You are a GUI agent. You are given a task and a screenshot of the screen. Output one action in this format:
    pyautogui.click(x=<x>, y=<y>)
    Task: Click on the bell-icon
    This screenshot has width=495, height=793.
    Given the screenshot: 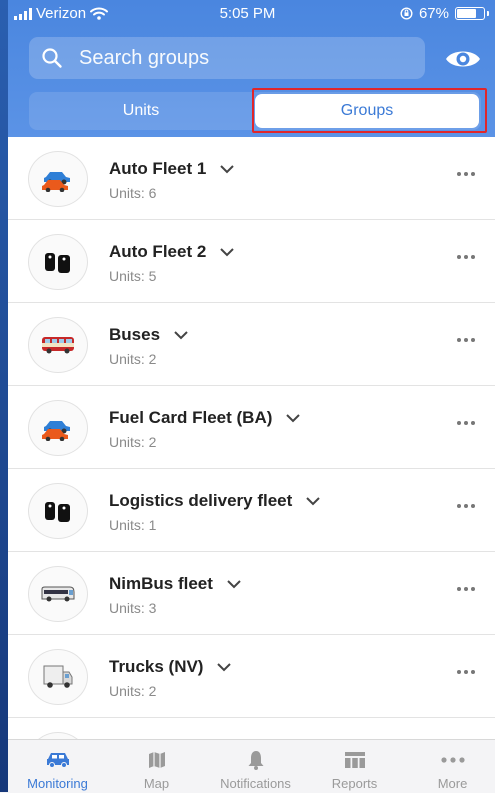 What is the action you would take?
    pyautogui.click(x=256, y=760)
    